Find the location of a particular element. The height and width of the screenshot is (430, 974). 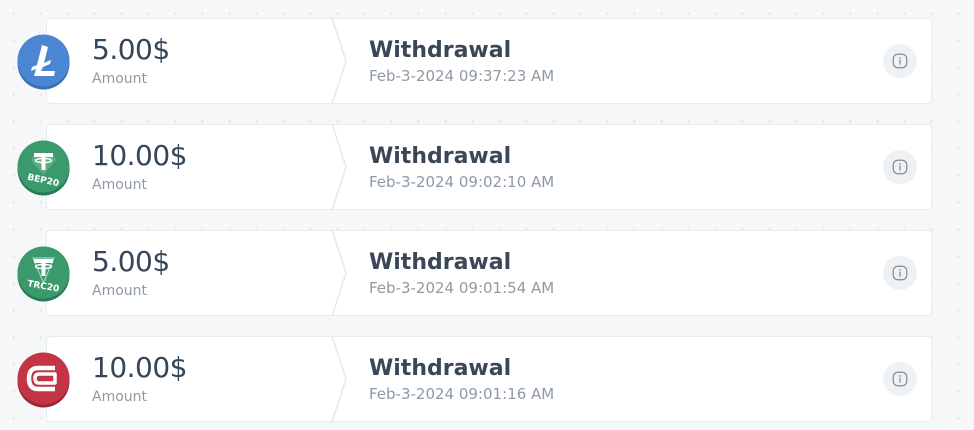

transaction-date: Feb-3-2024 09:37:23 AM is located at coordinates (462, 76).